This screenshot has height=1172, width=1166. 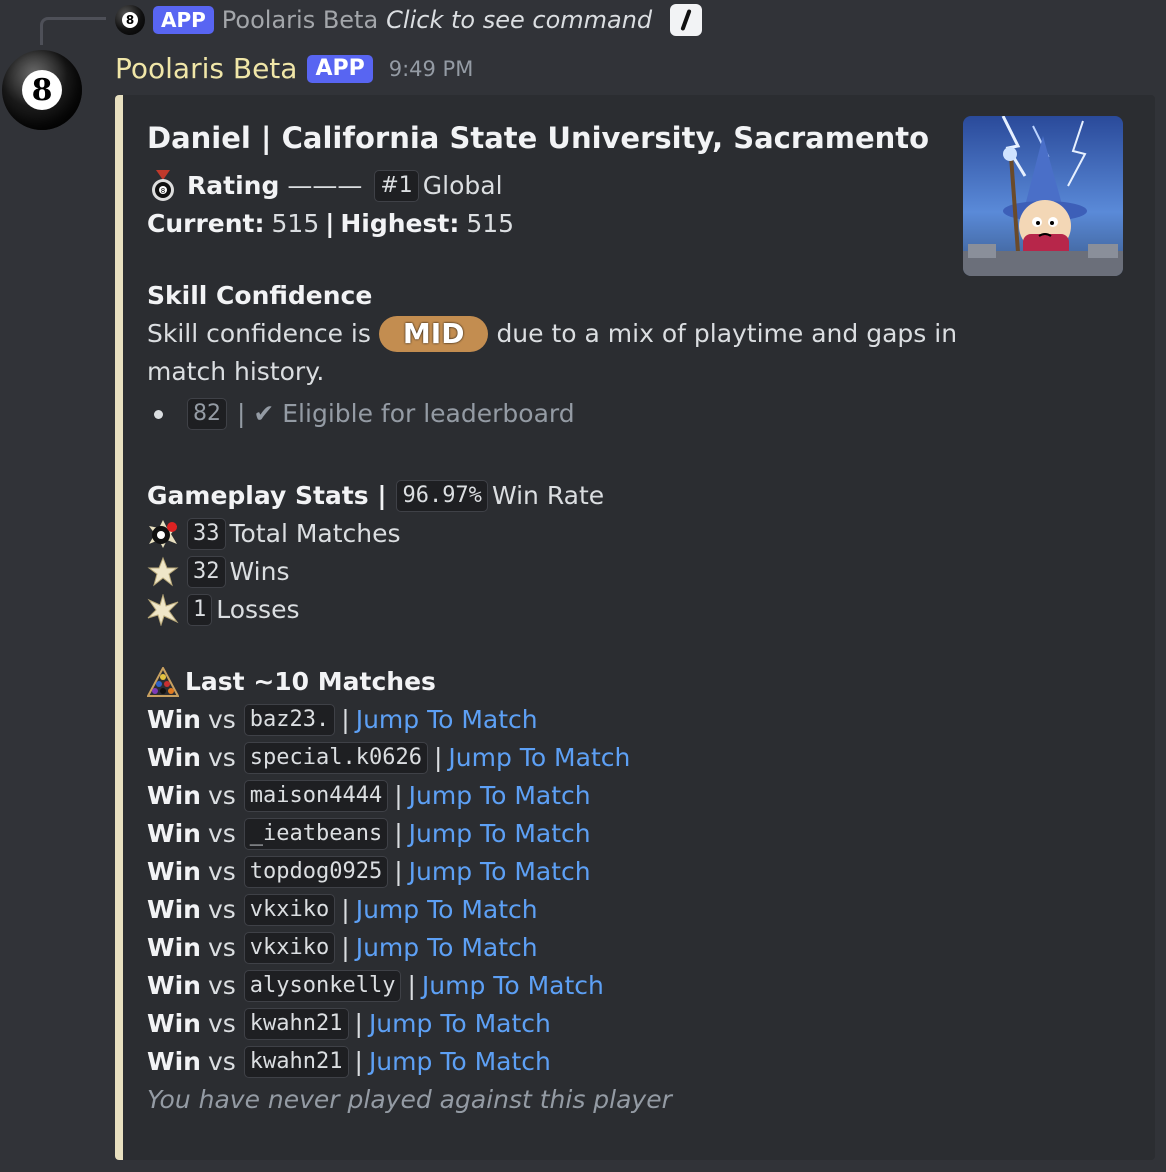 What do you see at coordinates (536, 682) in the screenshot?
I see `matches-heading-line: Last ~10 Matches` at bounding box center [536, 682].